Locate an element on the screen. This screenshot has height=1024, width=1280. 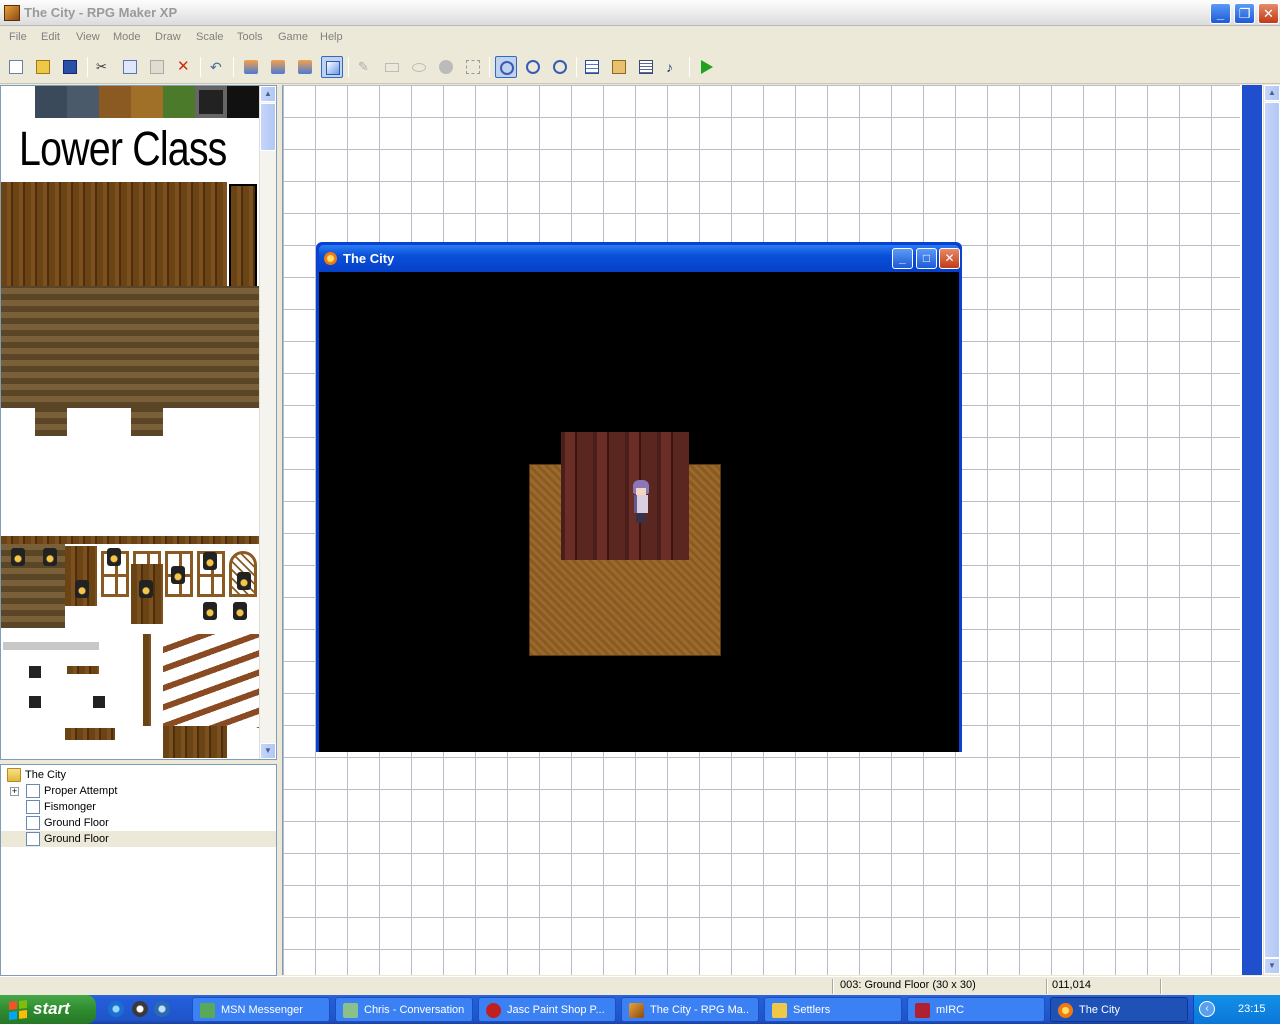
zoom-4x-icon is located at coordinates (560, 67).